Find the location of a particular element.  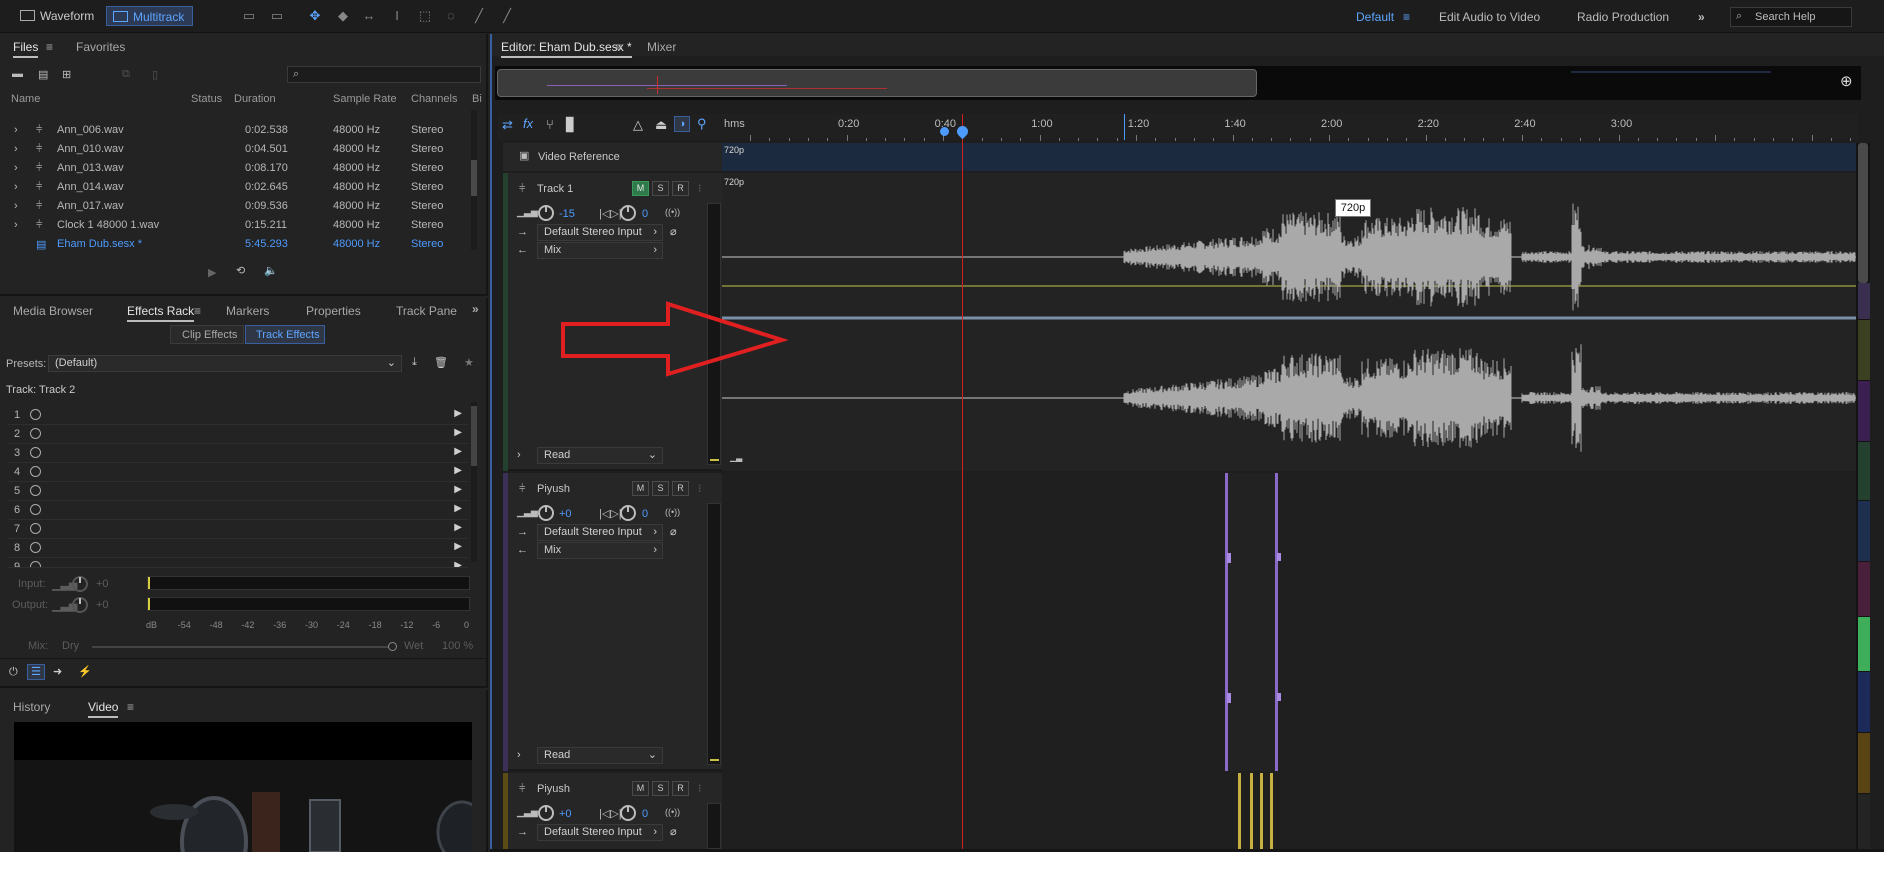

editor-menu-icon: ≡ is located at coordinates (618, 47).